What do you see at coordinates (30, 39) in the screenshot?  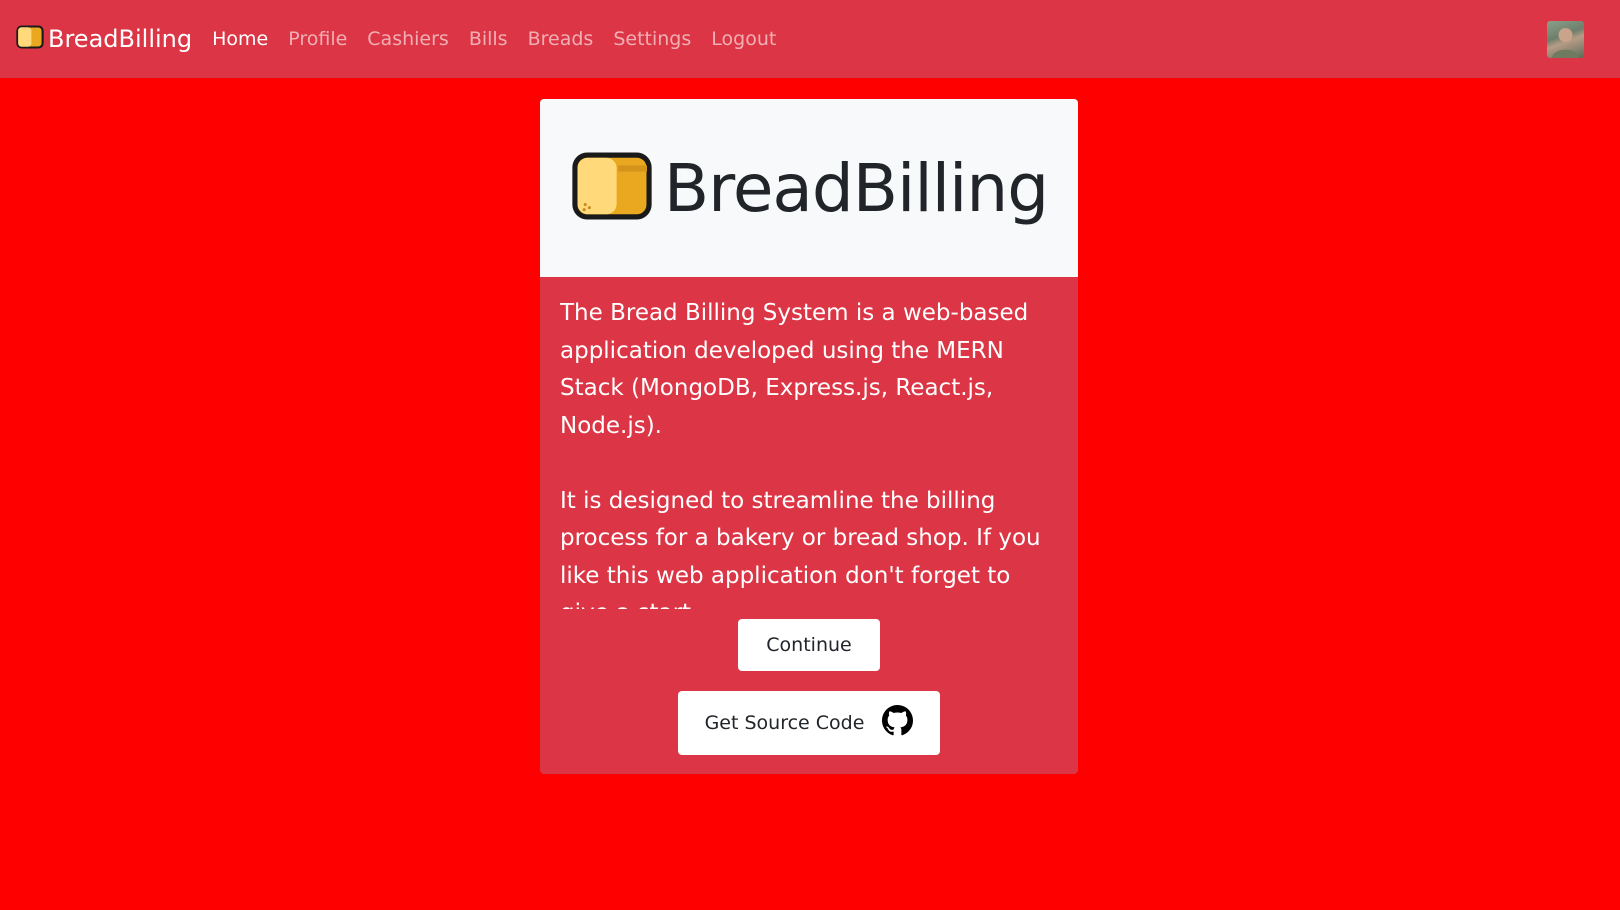 I see `bread-icon` at bounding box center [30, 39].